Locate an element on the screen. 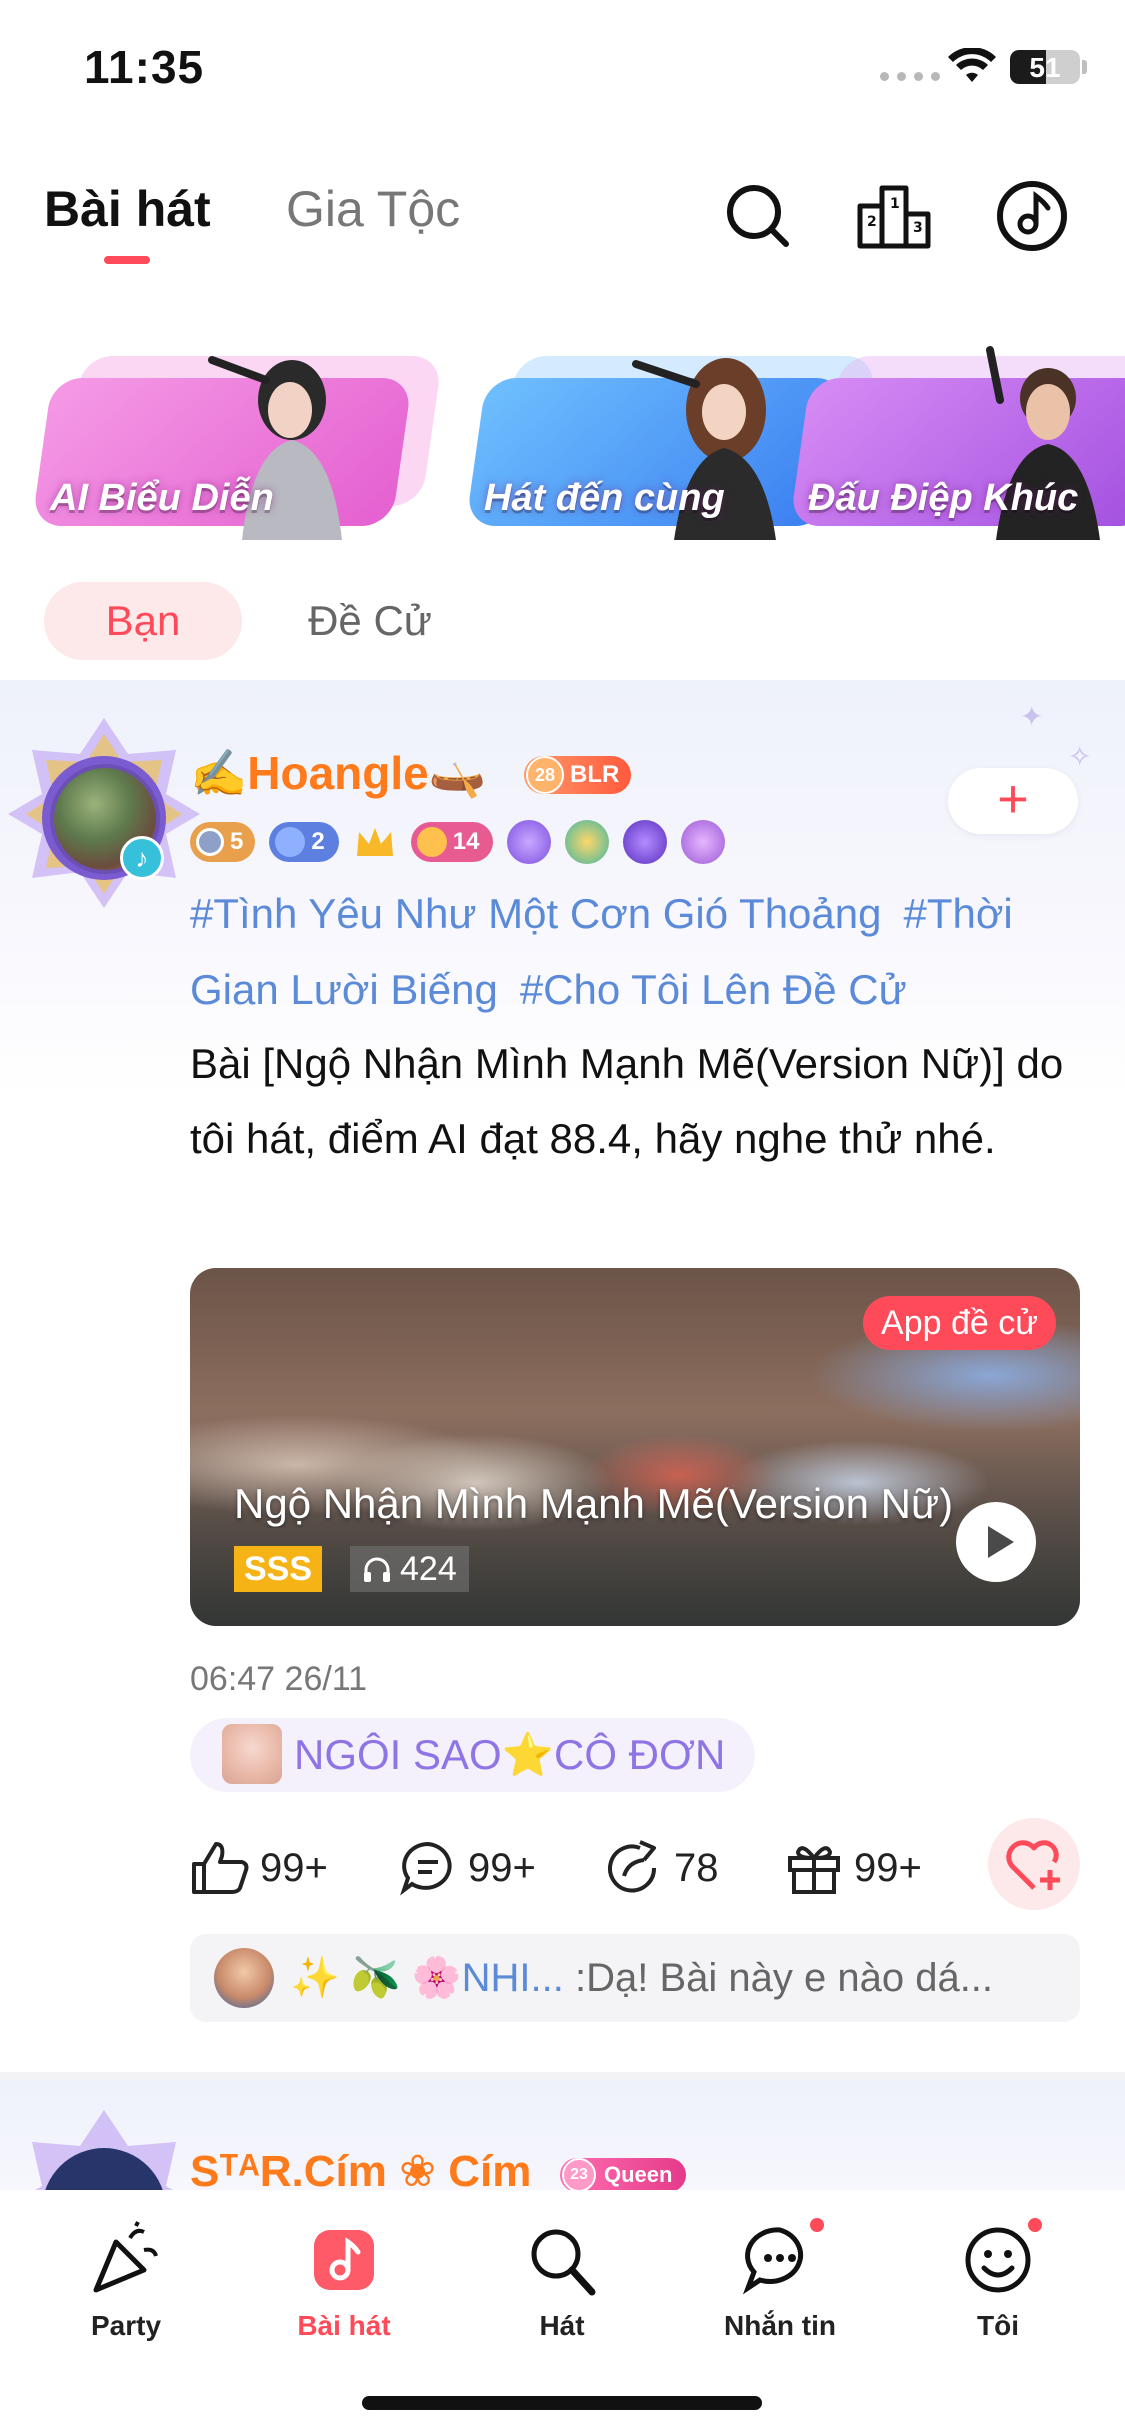 This screenshot has width=1125, height=2436. post-actions: 99+ 99+ 78 99+ is located at coordinates (562, 1864).